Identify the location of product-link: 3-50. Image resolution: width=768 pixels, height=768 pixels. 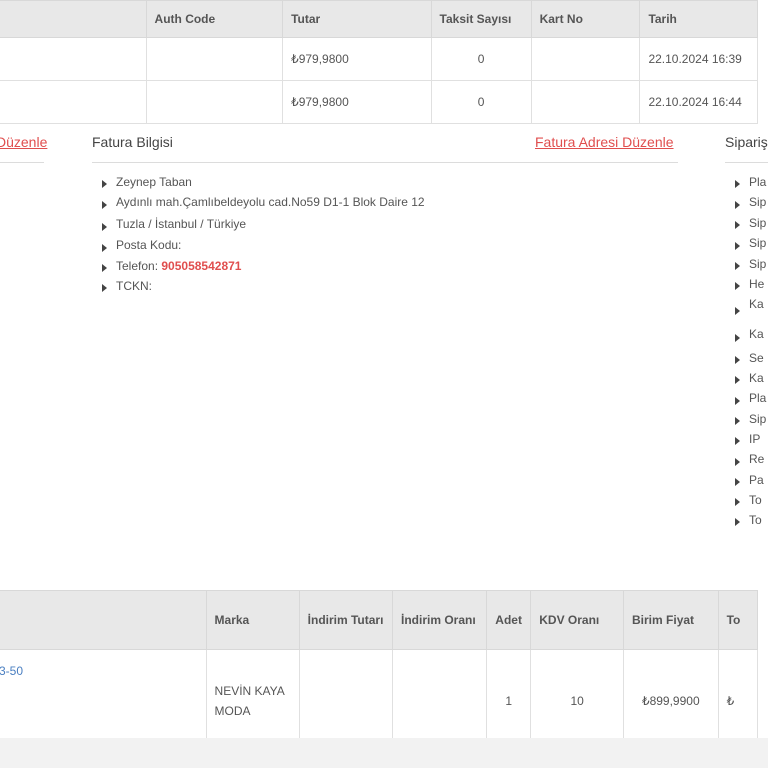
(11, 671).